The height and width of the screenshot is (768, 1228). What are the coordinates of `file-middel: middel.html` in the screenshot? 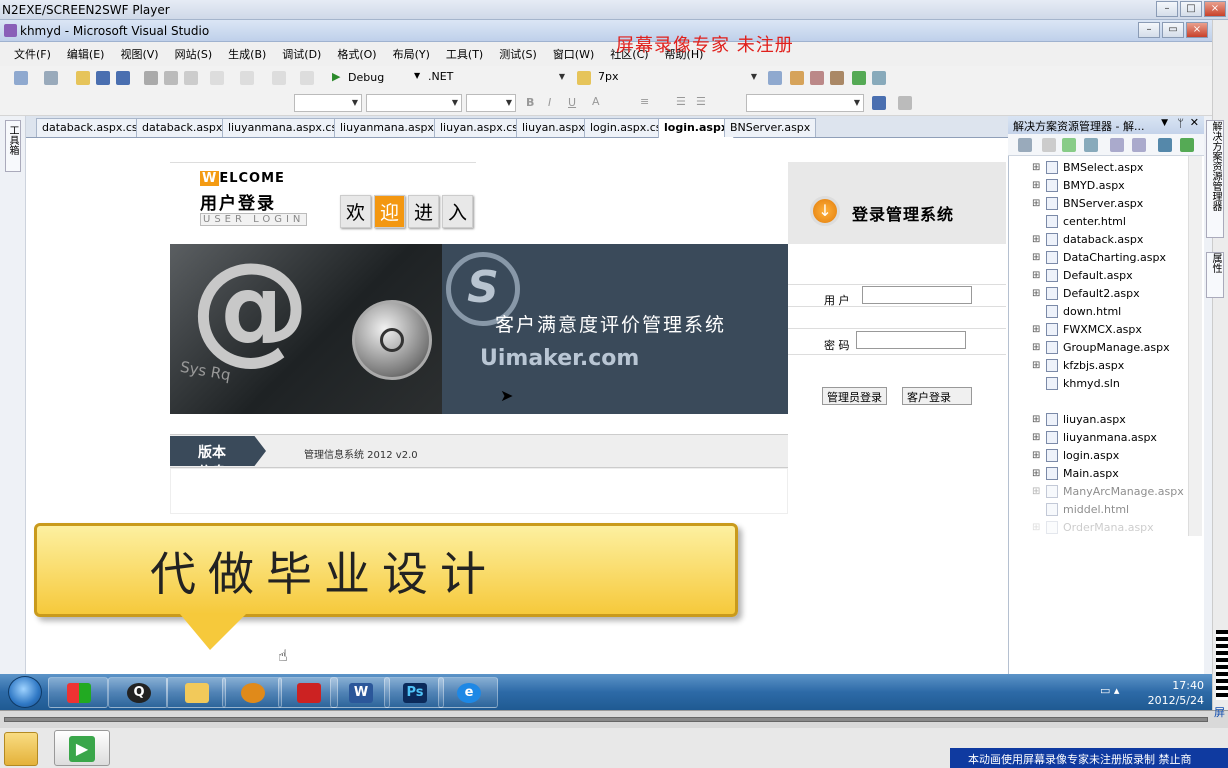 It's located at (1080, 509).